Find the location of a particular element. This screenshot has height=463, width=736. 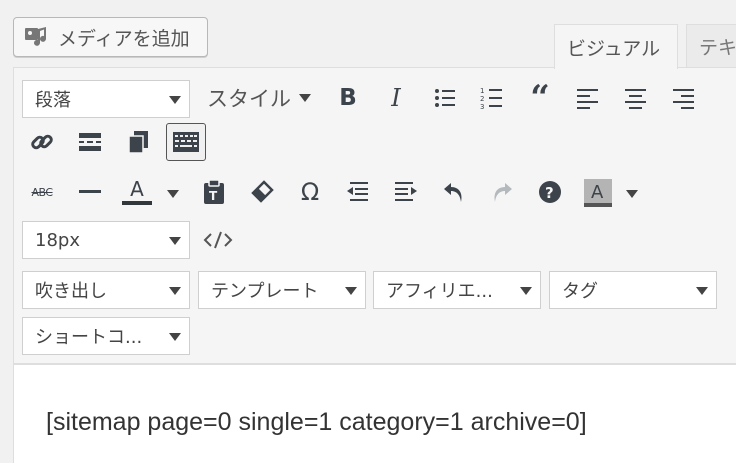

font-size-value: 18px is located at coordinates (57, 240).